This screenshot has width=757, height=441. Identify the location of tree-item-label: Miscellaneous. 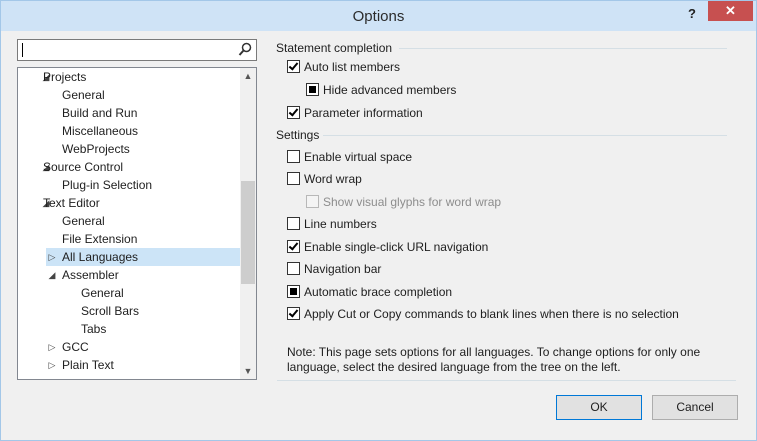
(100, 131).